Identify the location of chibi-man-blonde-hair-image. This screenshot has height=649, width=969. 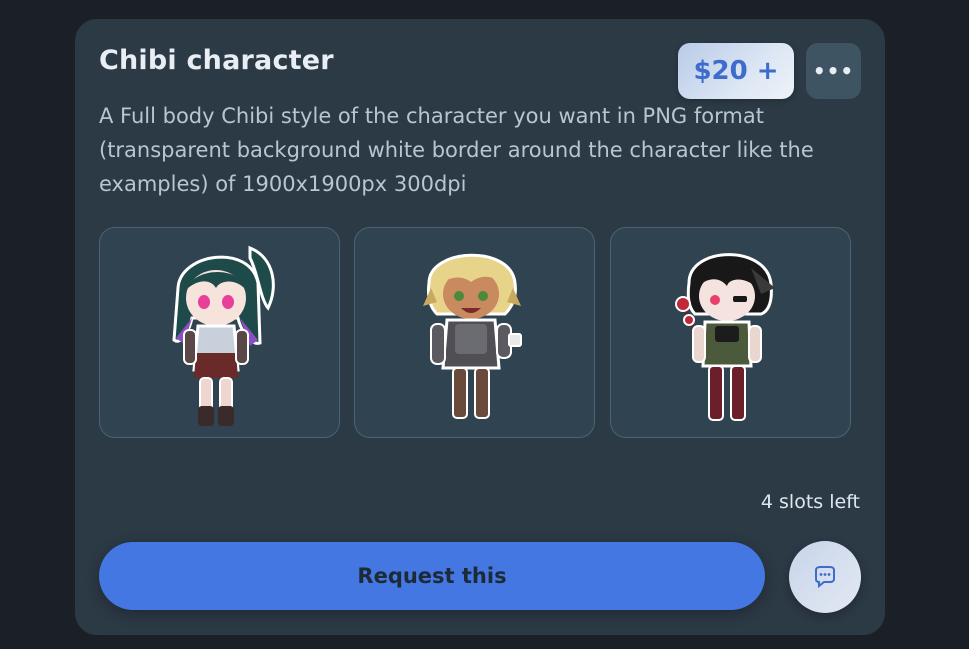
(472, 336).